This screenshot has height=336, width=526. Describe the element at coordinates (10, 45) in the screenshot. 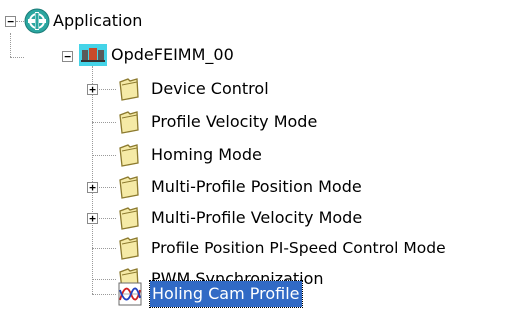

I see `tree-connector-root` at that location.